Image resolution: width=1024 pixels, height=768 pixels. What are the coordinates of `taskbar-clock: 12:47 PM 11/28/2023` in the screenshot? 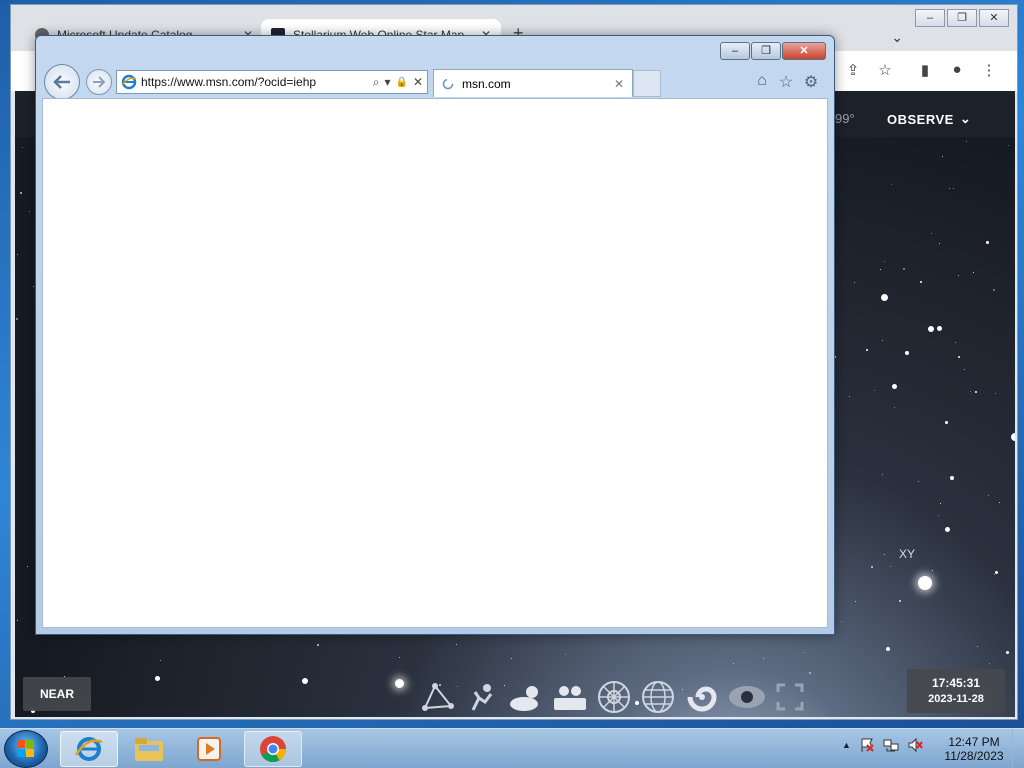 It's located at (974, 749).